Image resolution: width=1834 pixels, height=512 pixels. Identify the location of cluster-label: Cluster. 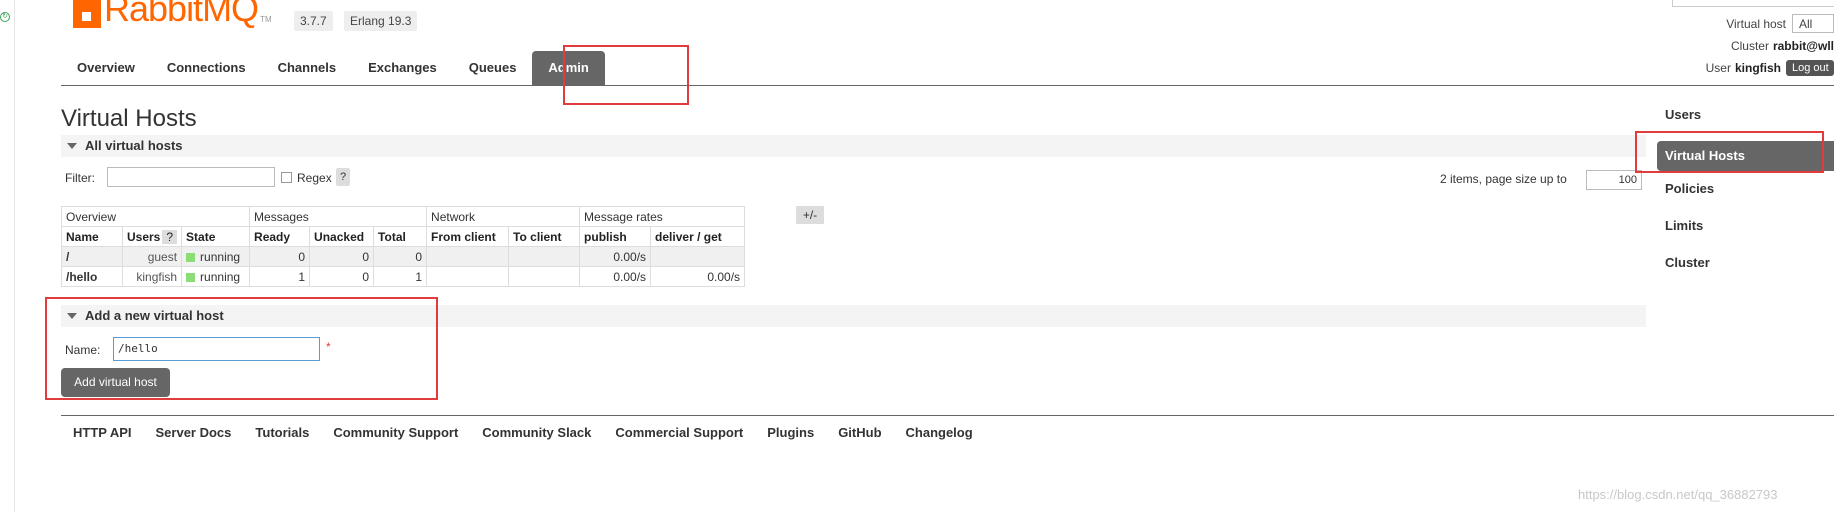
(1749, 46).